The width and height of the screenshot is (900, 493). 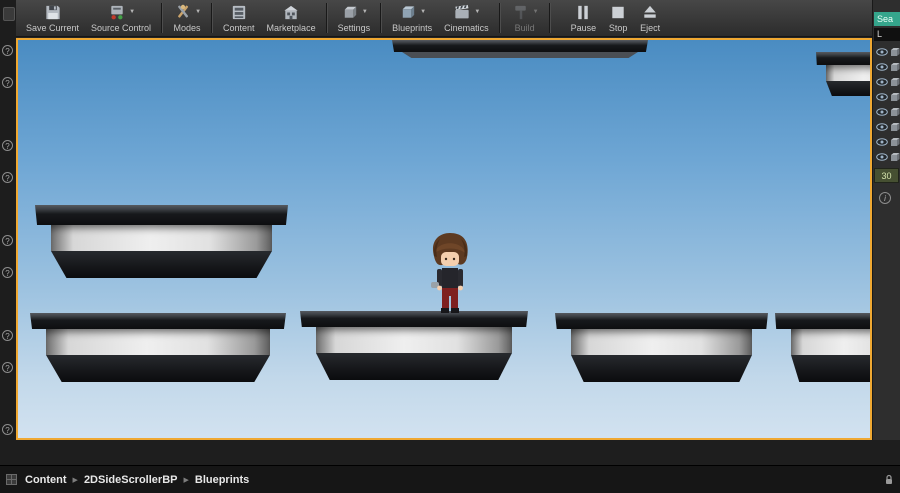 What do you see at coordinates (886, 175) in the screenshot?
I see `detail-value-field: 30` at bounding box center [886, 175].